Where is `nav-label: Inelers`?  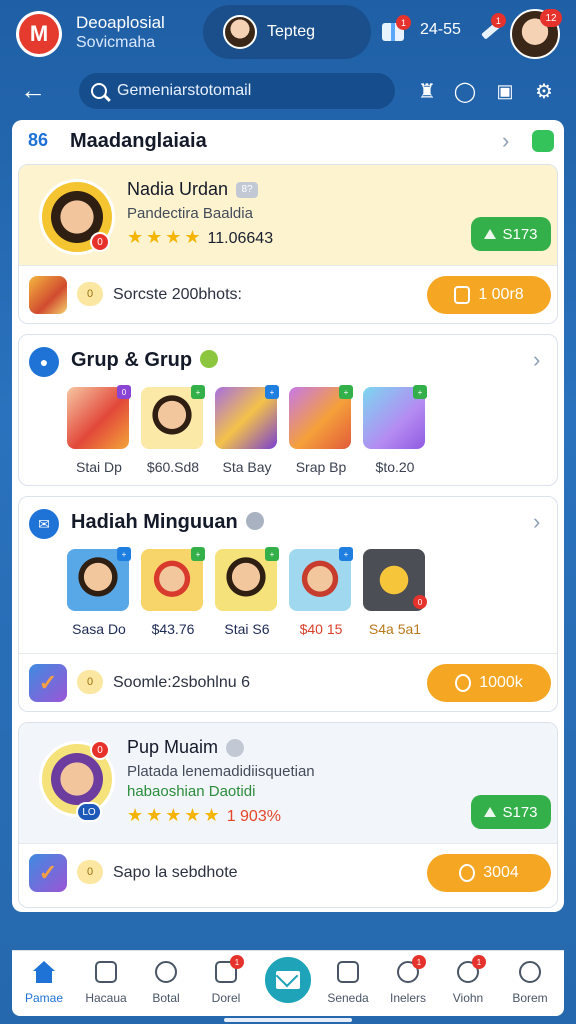
nav-label: Inelers is located at coordinates (408, 998).